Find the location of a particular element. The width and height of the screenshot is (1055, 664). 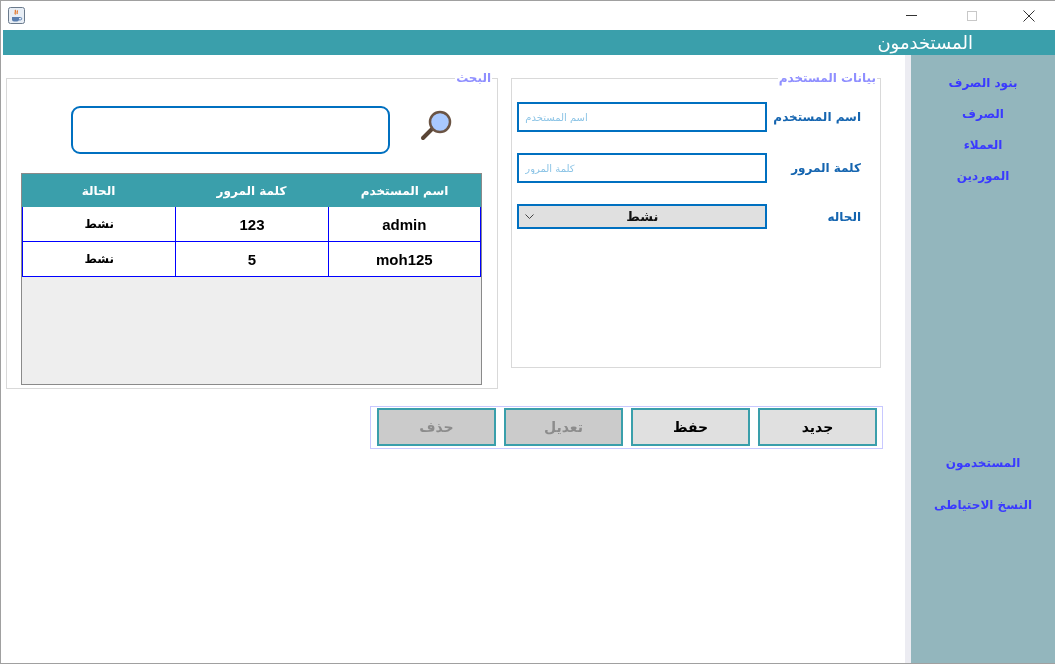

page-title: المستخدمون is located at coordinates (925, 42).